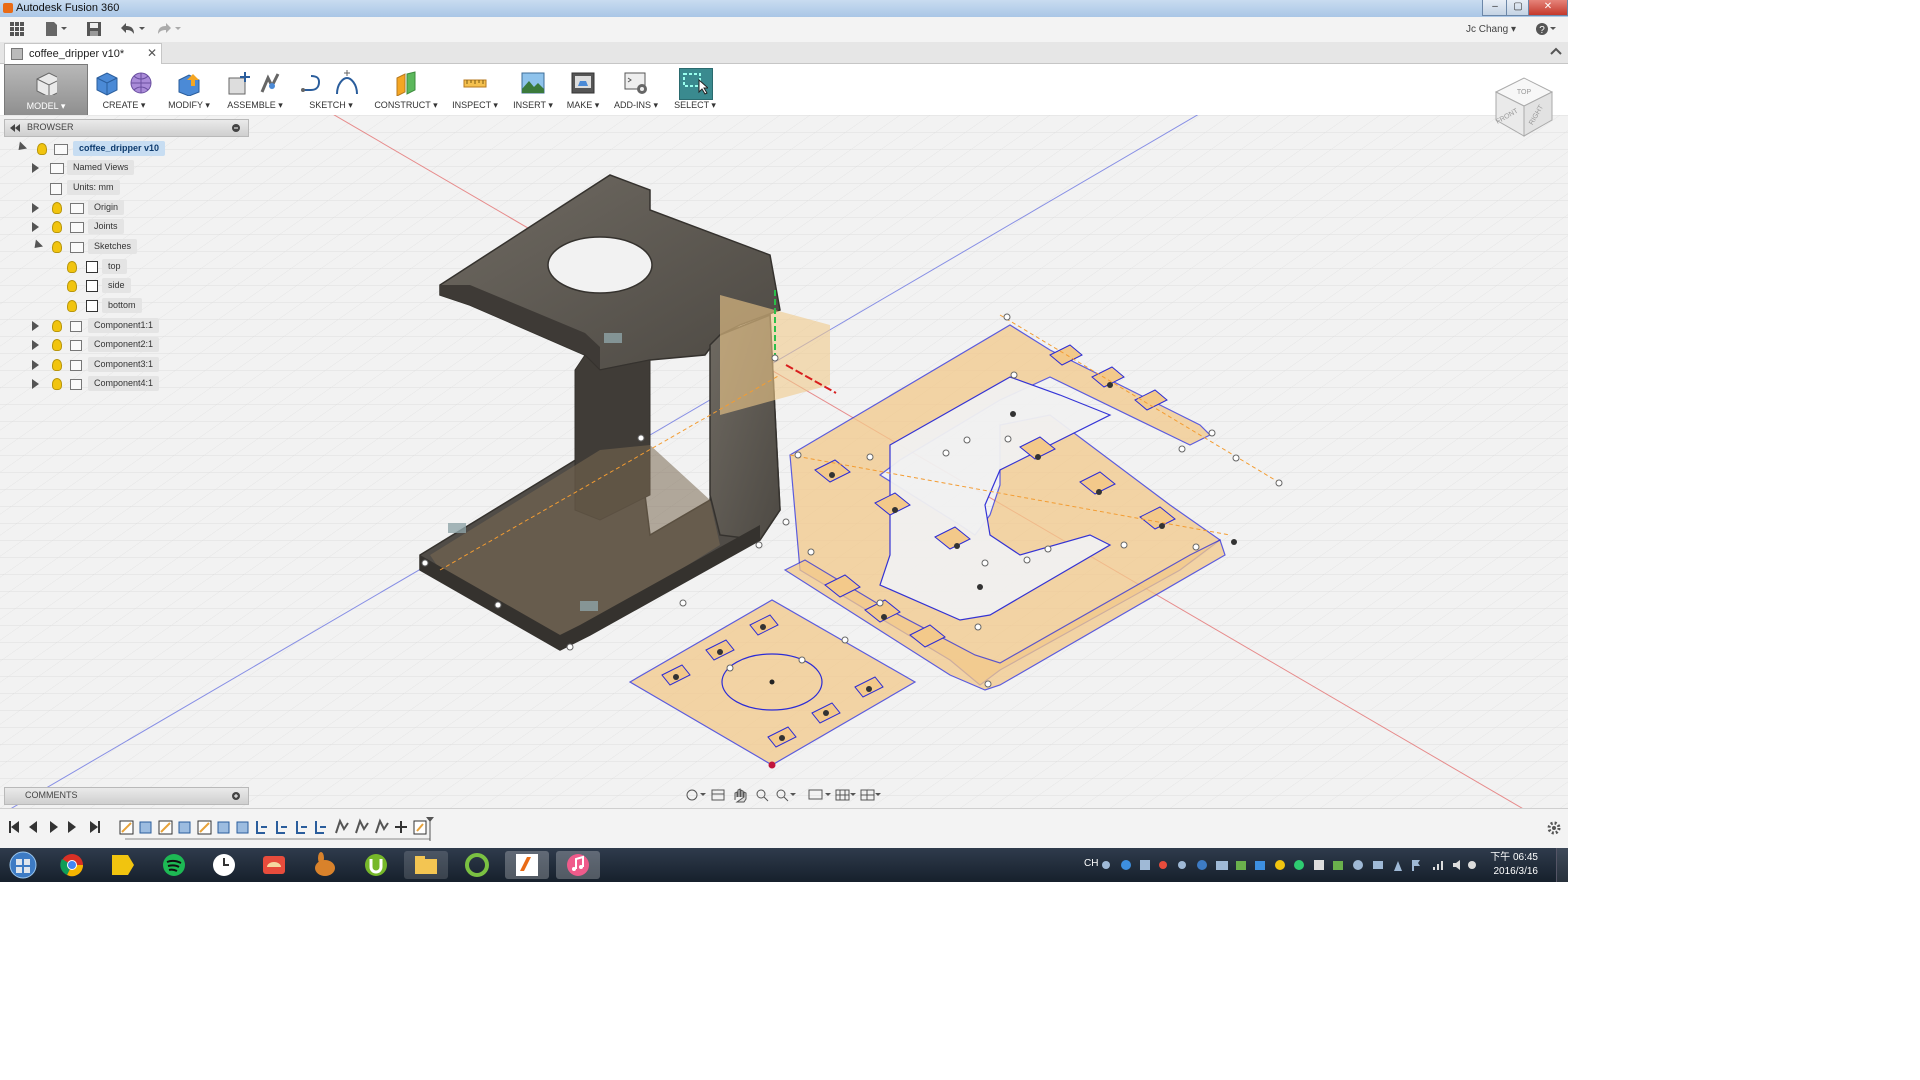  I want to click on grid-settings-icon, so click(845, 795).